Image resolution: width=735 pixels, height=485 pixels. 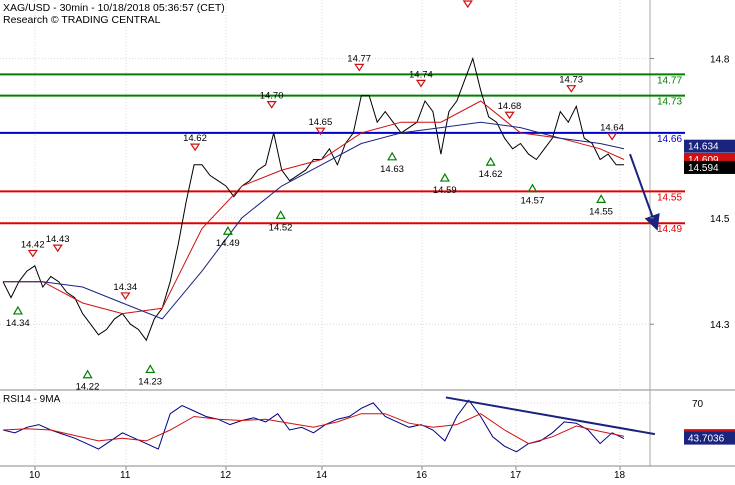 I want to click on swing-low-label: 14.63, so click(x=392, y=169).